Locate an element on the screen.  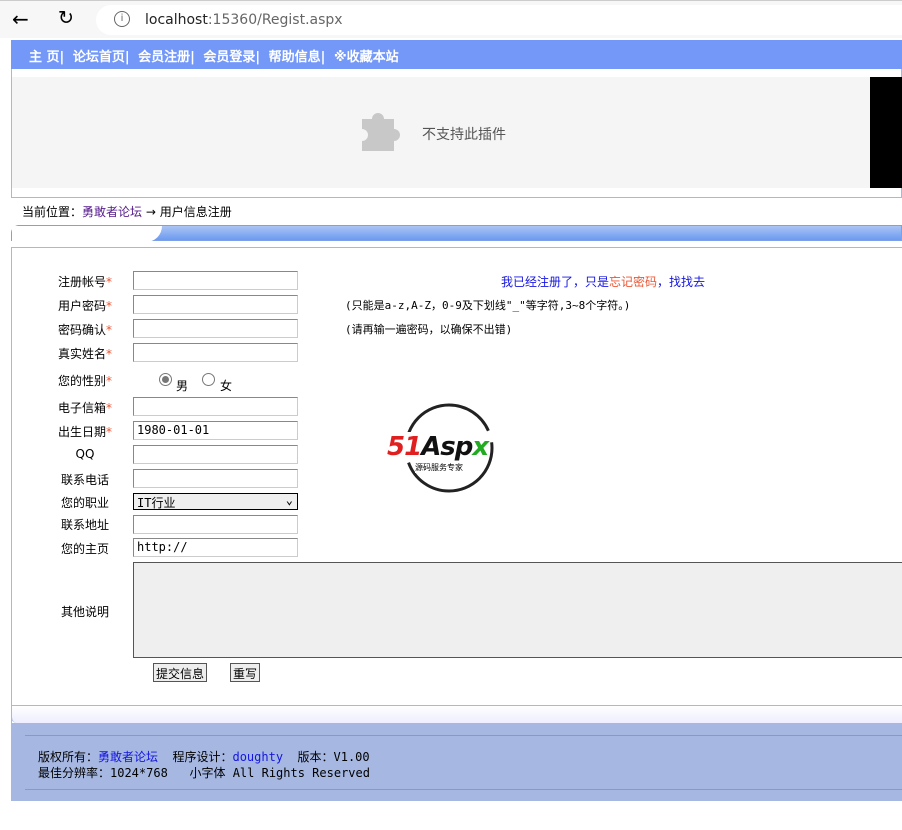
nav-login: 会员登录| is located at coordinates (231, 57).